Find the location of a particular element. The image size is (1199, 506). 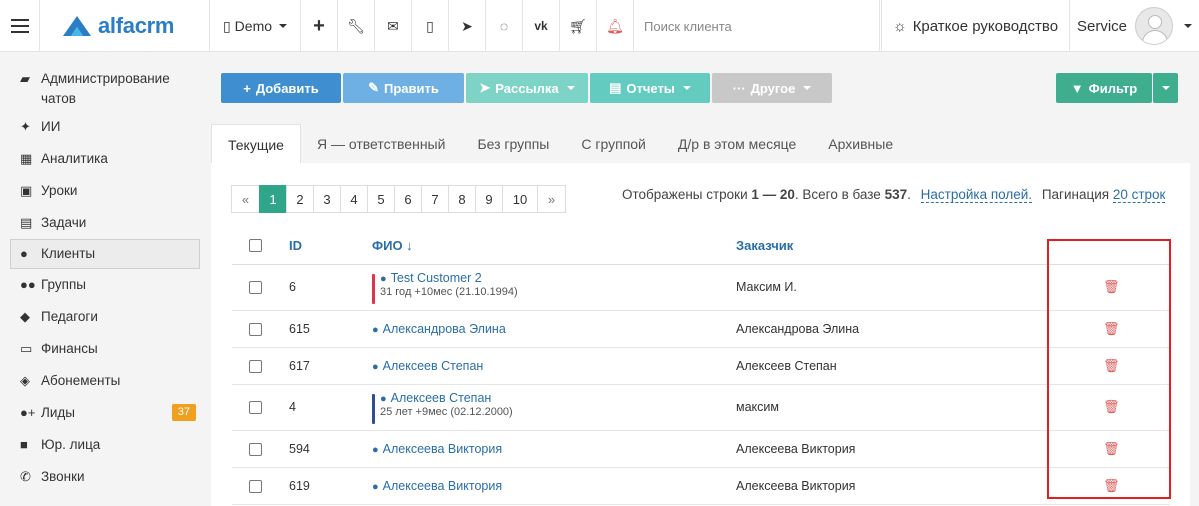

sidebar-item-label: Группы is located at coordinates (63, 284).